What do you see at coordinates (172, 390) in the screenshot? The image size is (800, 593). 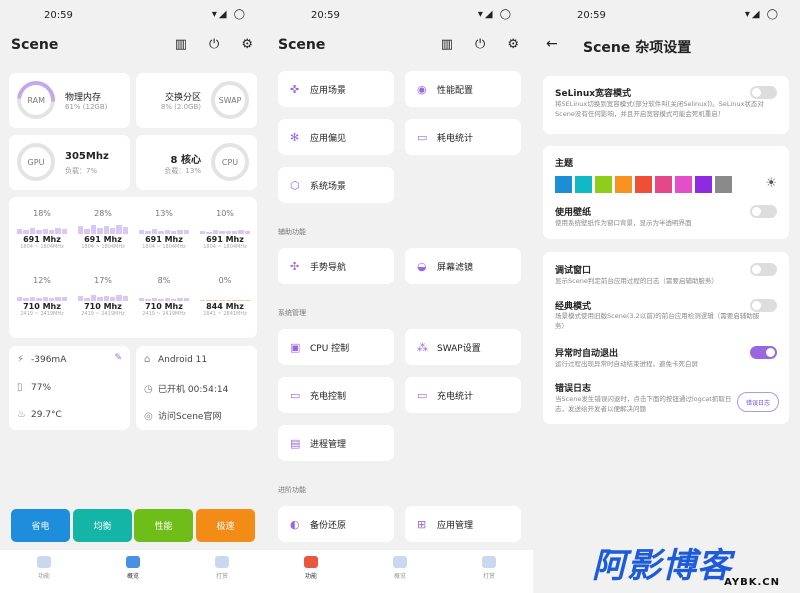 I see `uptime-label: 已开机` at bounding box center [172, 390].